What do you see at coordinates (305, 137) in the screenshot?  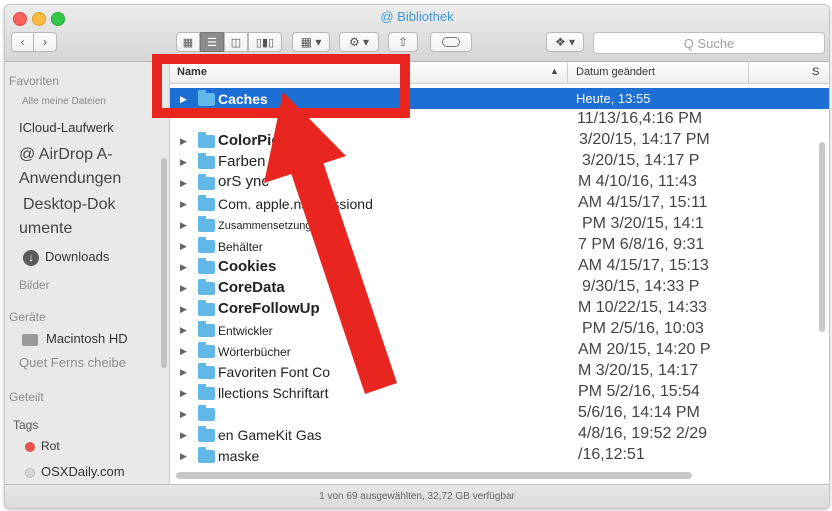 I see `annotation-arrow-head` at bounding box center [305, 137].